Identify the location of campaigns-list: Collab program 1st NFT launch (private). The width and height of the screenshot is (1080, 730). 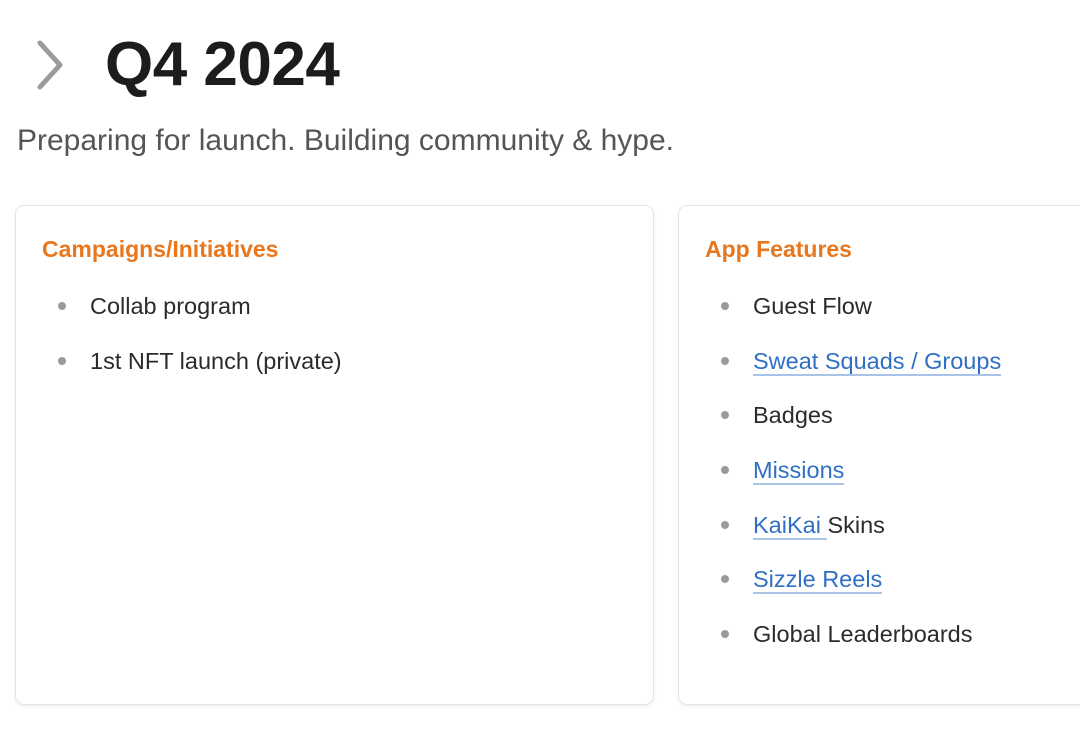
(179, 340).